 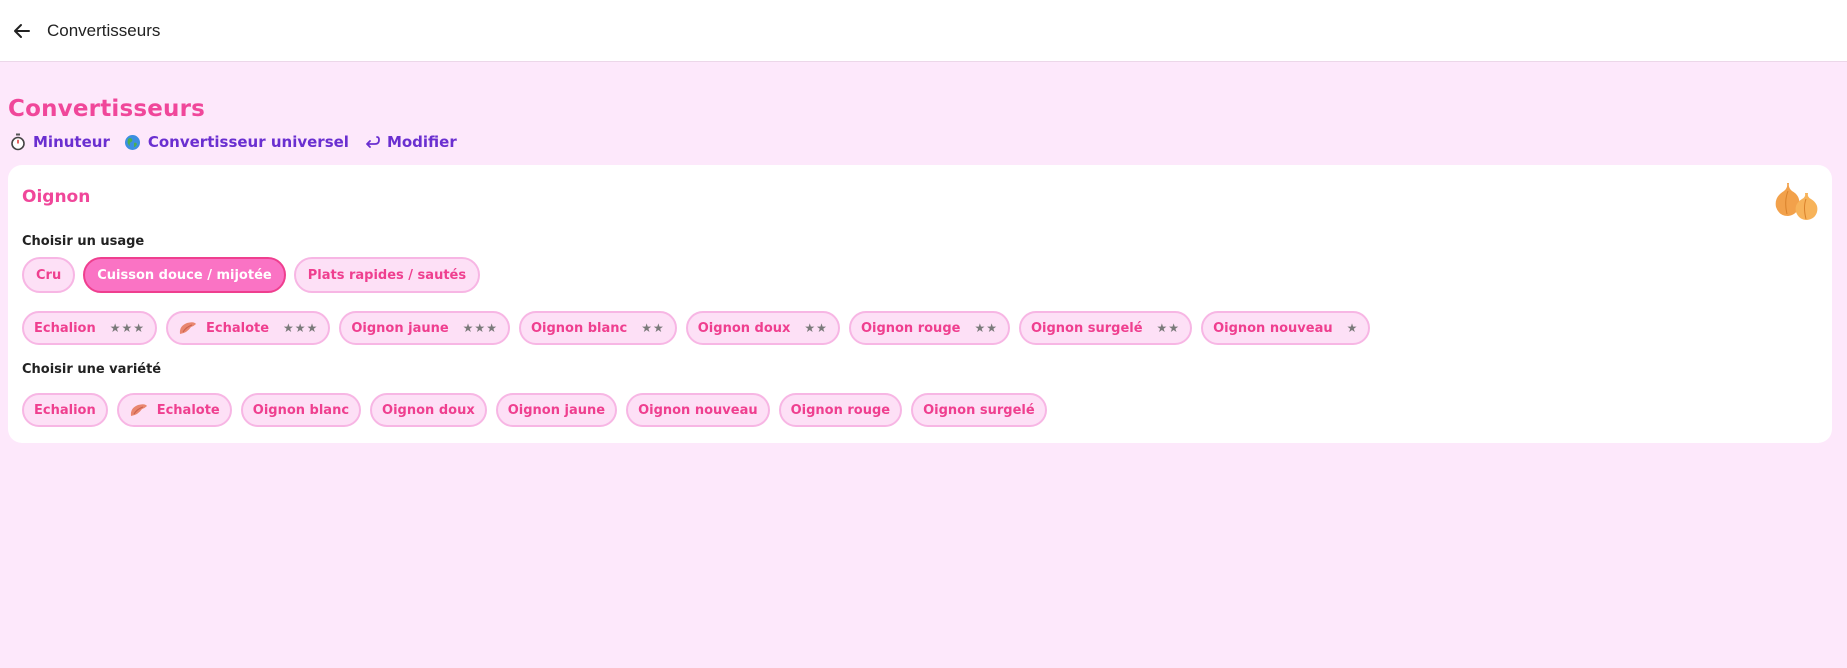 What do you see at coordinates (421, 142) in the screenshot?
I see `modifier-label: Modifier` at bounding box center [421, 142].